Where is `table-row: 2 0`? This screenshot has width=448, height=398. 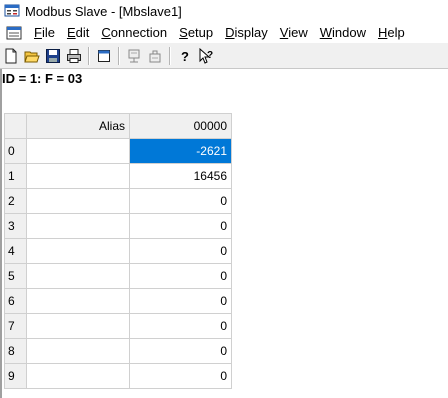 table-row: 2 0 is located at coordinates (118, 201).